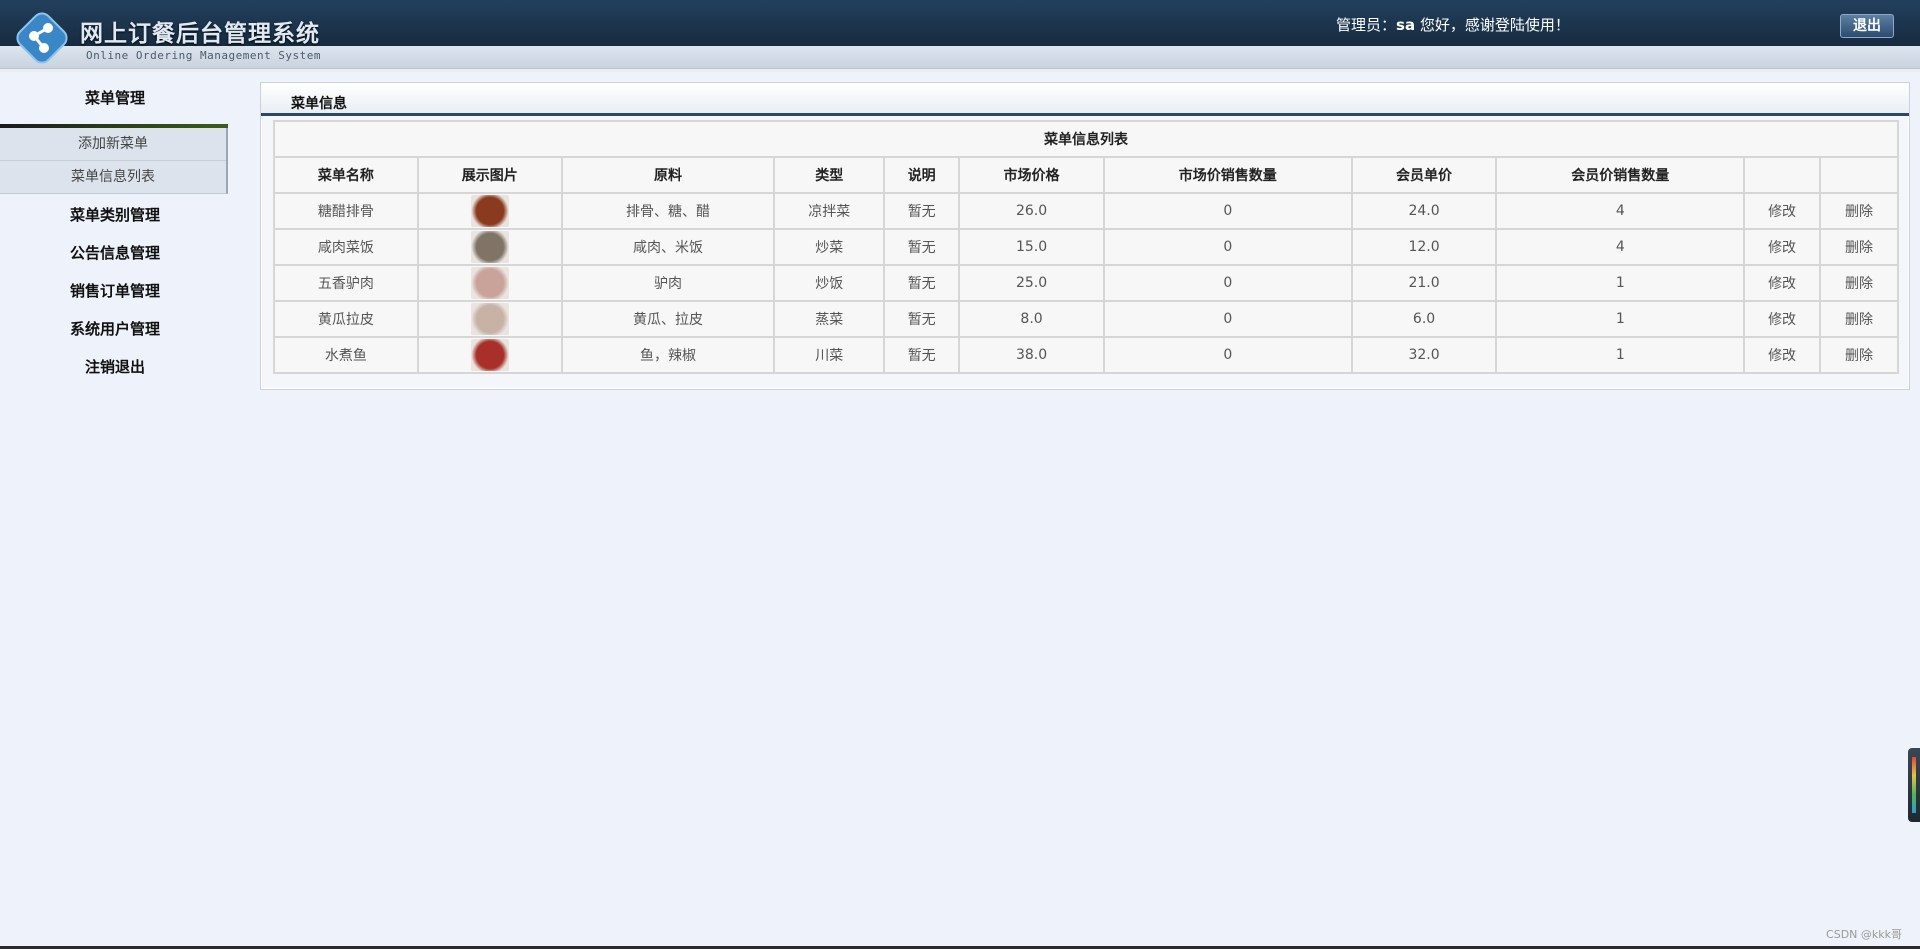  Describe the element at coordinates (1086, 211) in the screenshot. I see `table-row: 糖醋排骨 排骨、糖、醋 凉拌菜 暂无 26.0 0 24.0 4 修改 删除` at that location.